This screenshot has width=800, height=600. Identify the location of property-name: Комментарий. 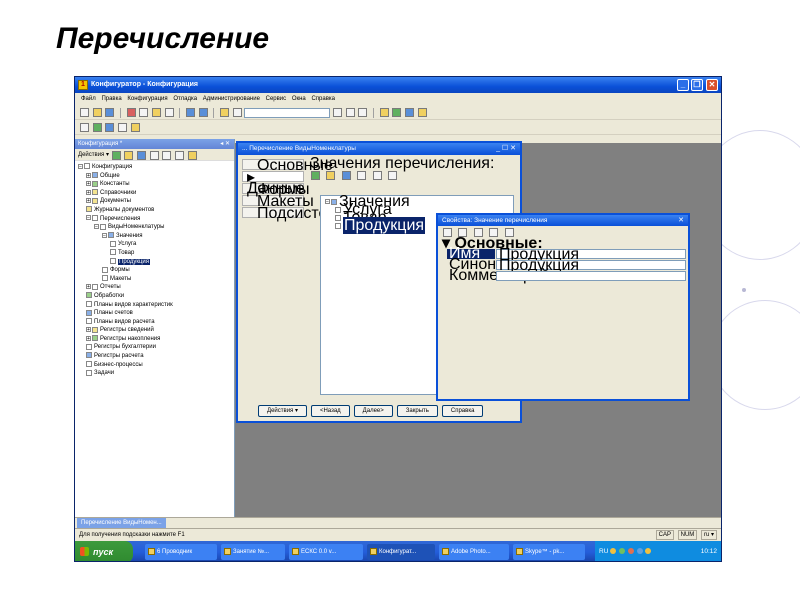
(498, 276).